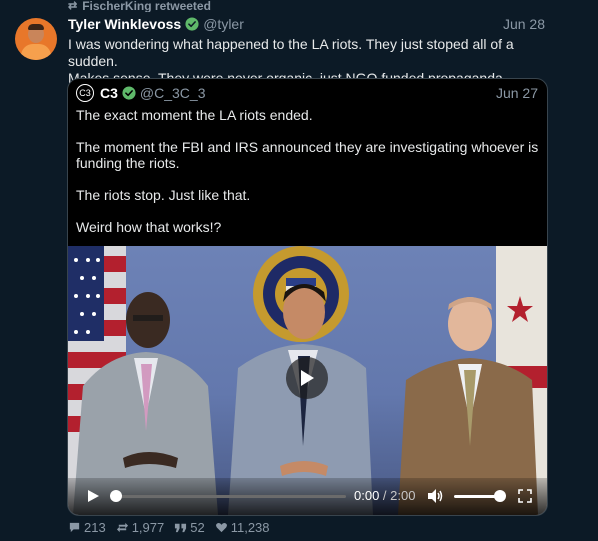  Describe the element at coordinates (197, 527) in the screenshot. I see `quote-count: 52` at that location.